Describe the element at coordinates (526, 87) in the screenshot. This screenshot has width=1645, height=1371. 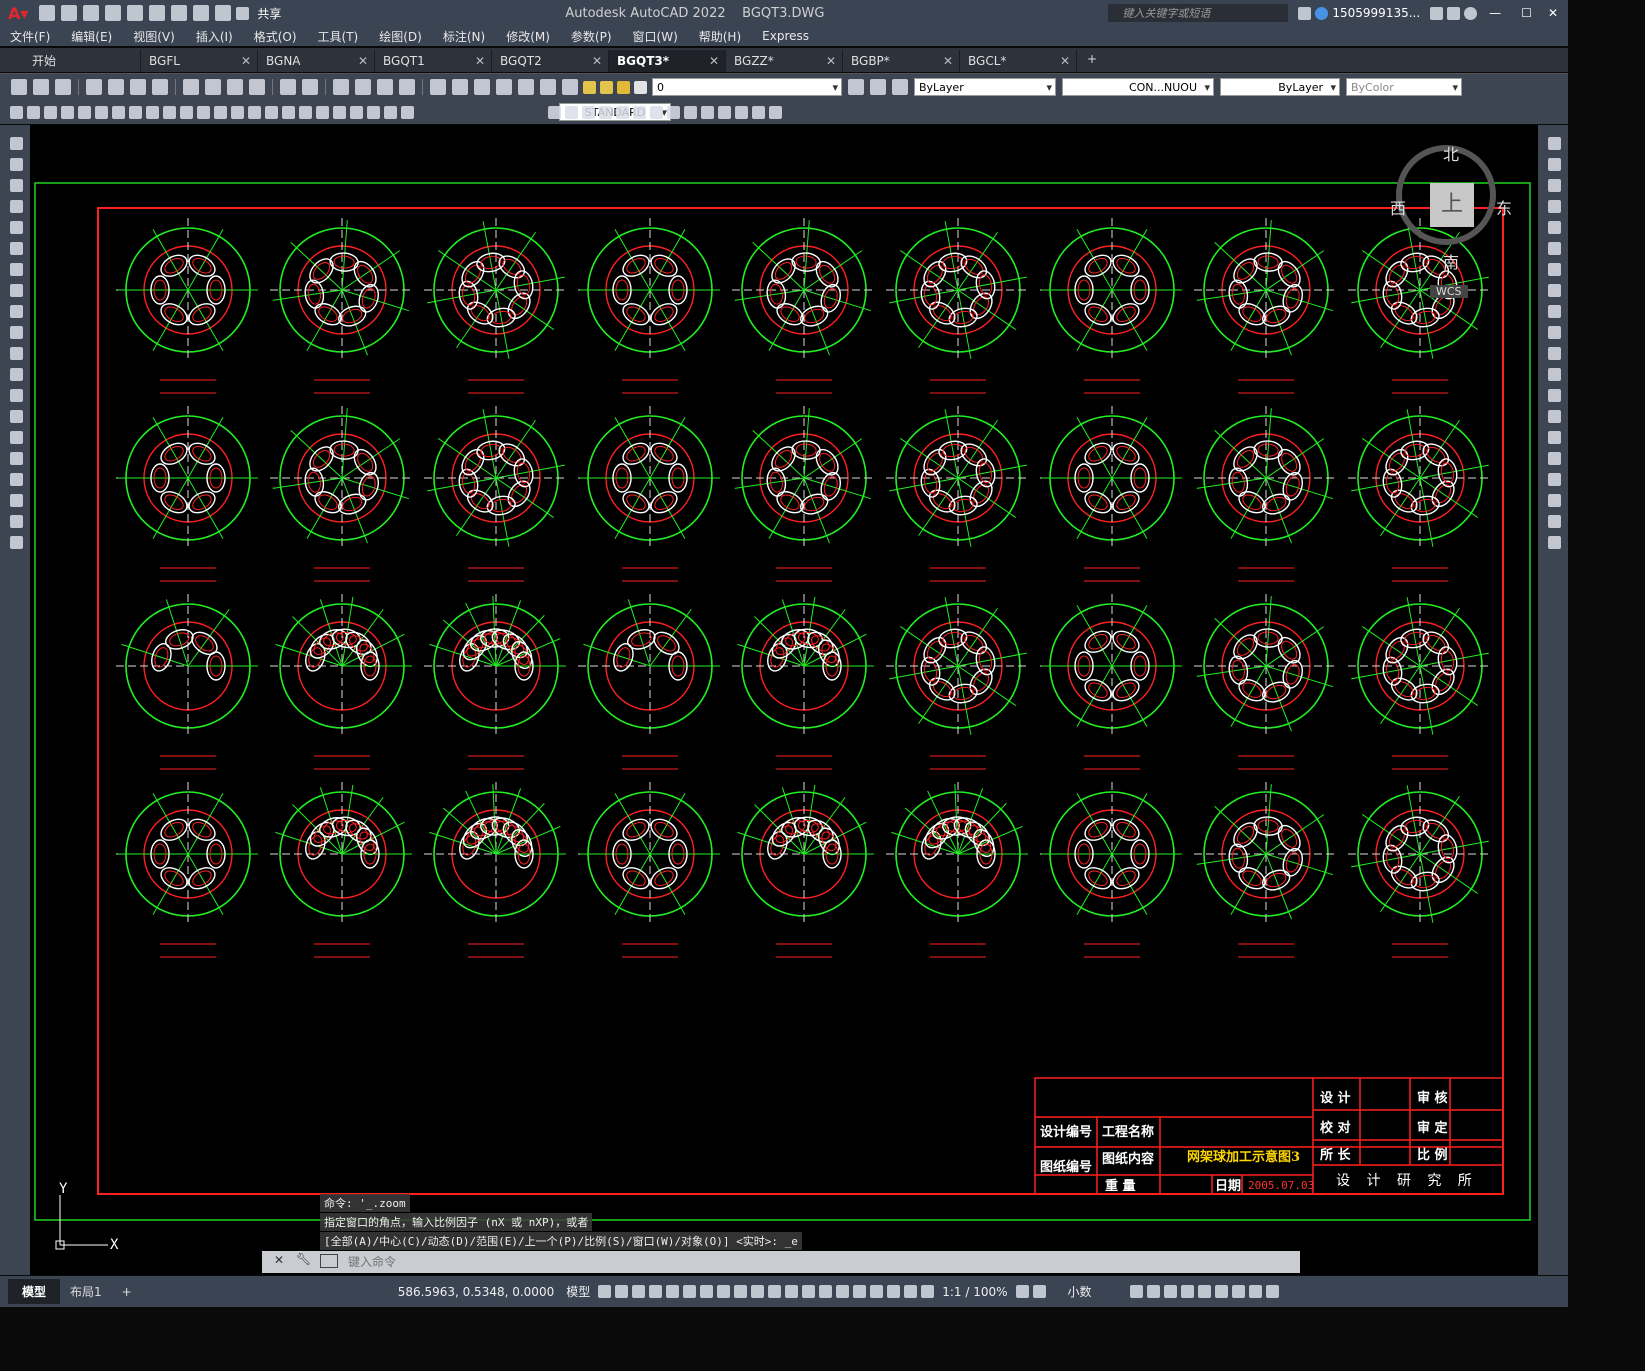
I see `markup-icon` at that location.